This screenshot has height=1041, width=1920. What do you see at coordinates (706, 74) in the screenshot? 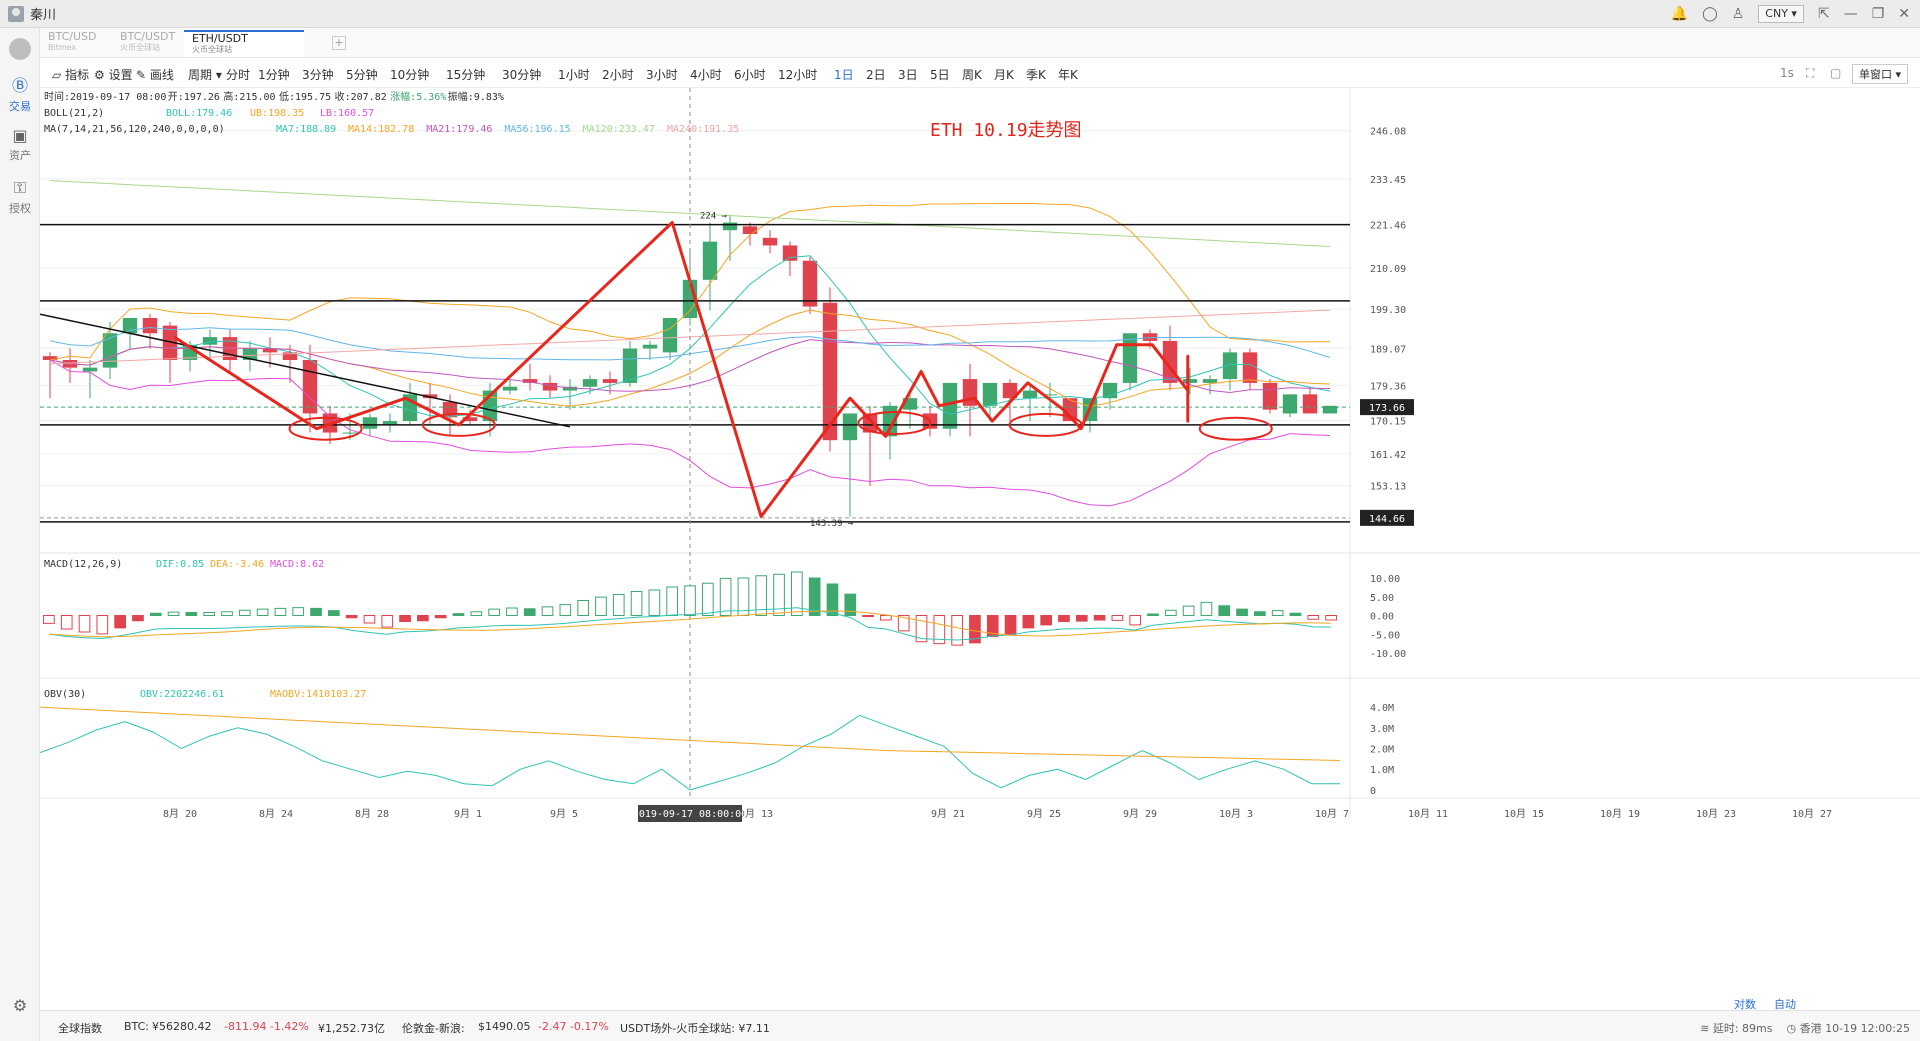
I see `period-10: 4小时` at bounding box center [706, 74].